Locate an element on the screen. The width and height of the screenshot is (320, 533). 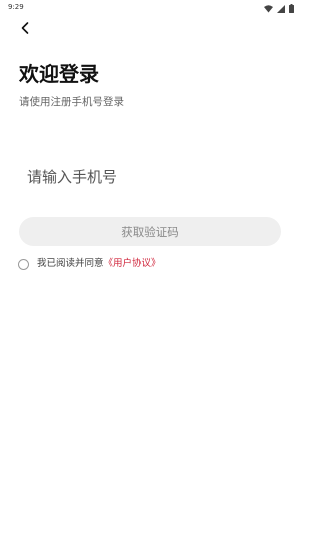
signal-icon is located at coordinates (281, 8).